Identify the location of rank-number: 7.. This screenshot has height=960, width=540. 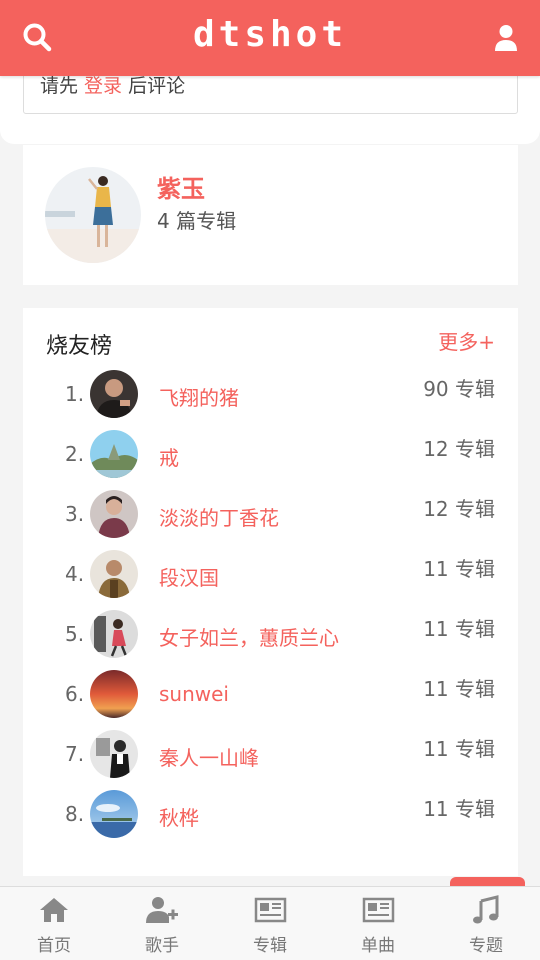
(75, 754).